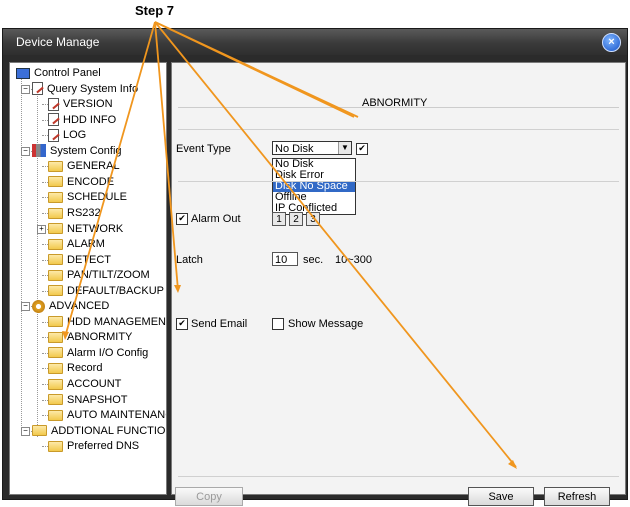  What do you see at coordinates (108, 275) in the screenshot?
I see `tree-item-label: PAN/TILT/ZOOM` at bounding box center [108, 275].